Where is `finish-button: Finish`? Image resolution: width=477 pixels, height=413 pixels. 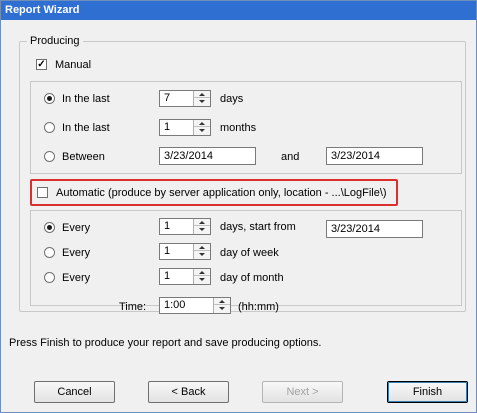 finish-button: Finish is located at coordinates (427, 392).